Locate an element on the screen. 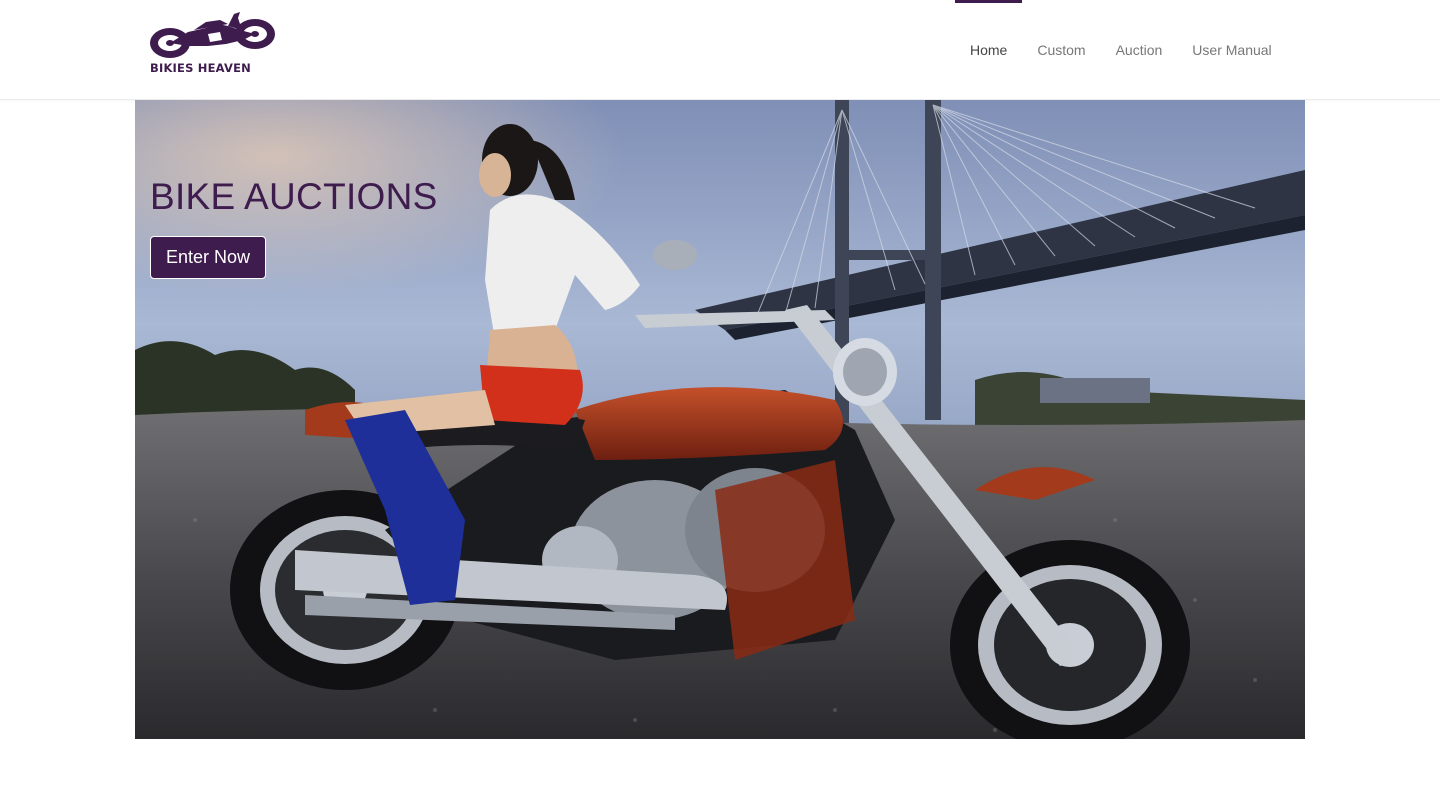 The height and width of the screenshot is (798, 1440). main-nav: Home Custom Auction User Manual is located at coordinates (1121, 49).